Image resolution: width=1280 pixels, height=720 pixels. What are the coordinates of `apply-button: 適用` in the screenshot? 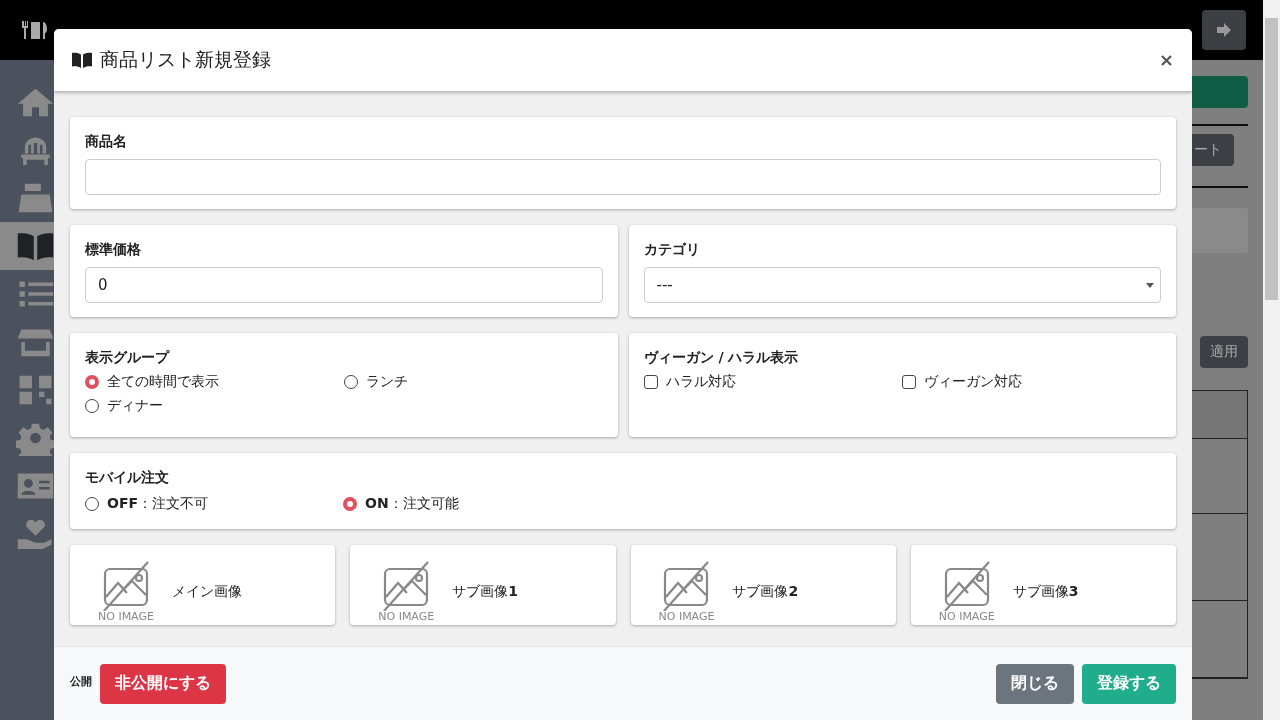 It's located at (1224, 352).